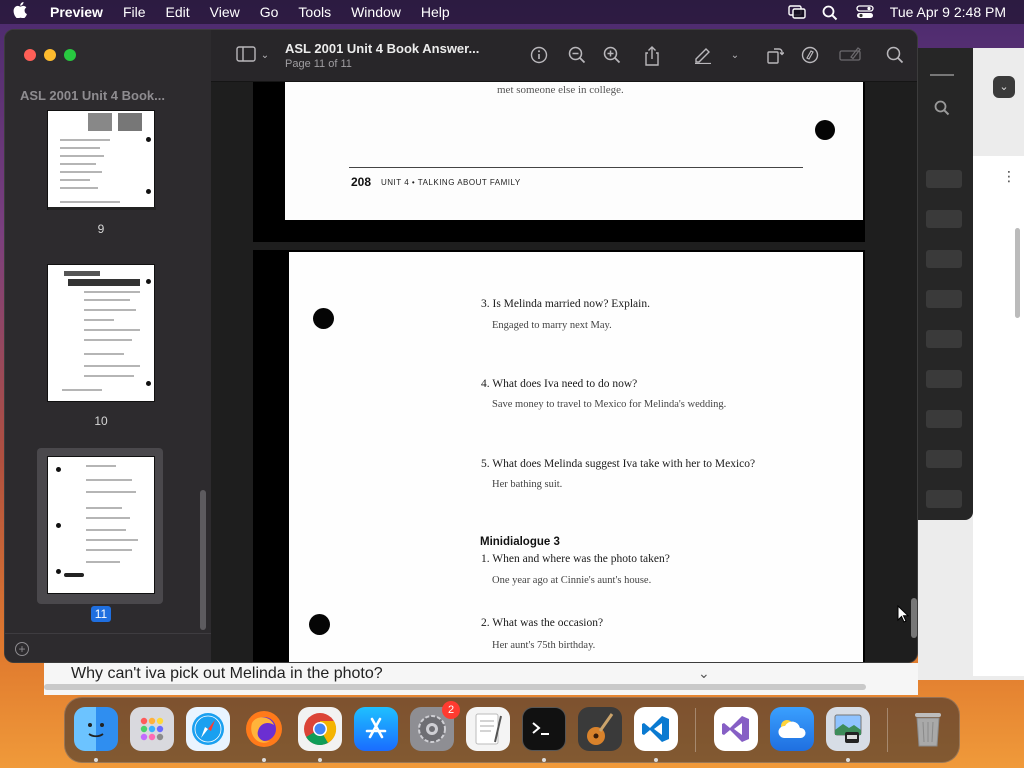  I want to click on launchpad-icon, so click(152, 729).